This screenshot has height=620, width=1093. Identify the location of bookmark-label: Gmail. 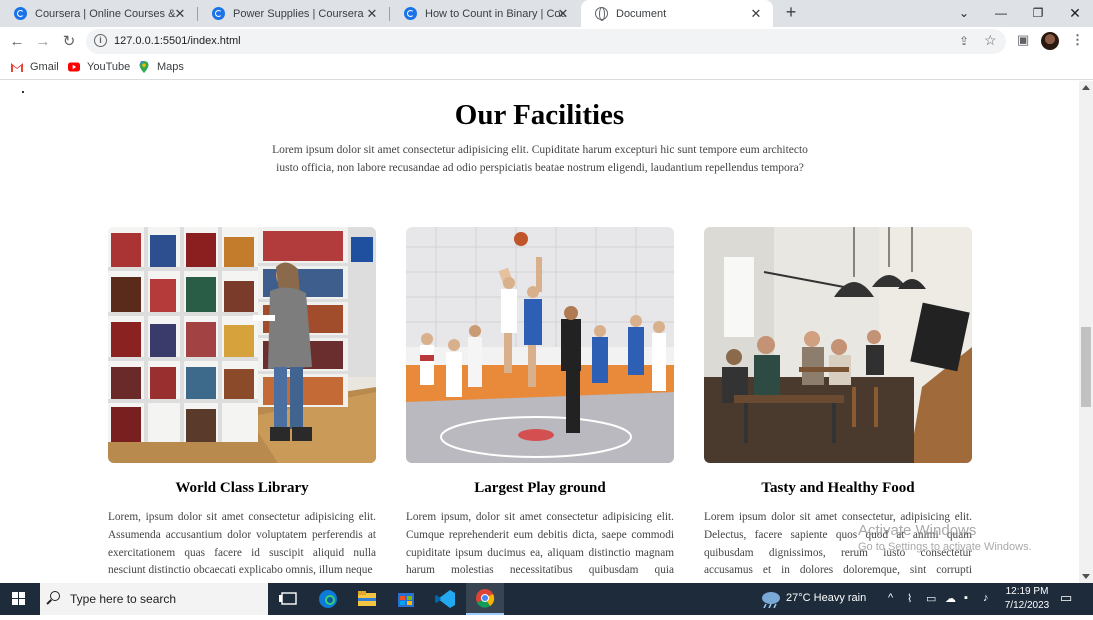
(44, 67).